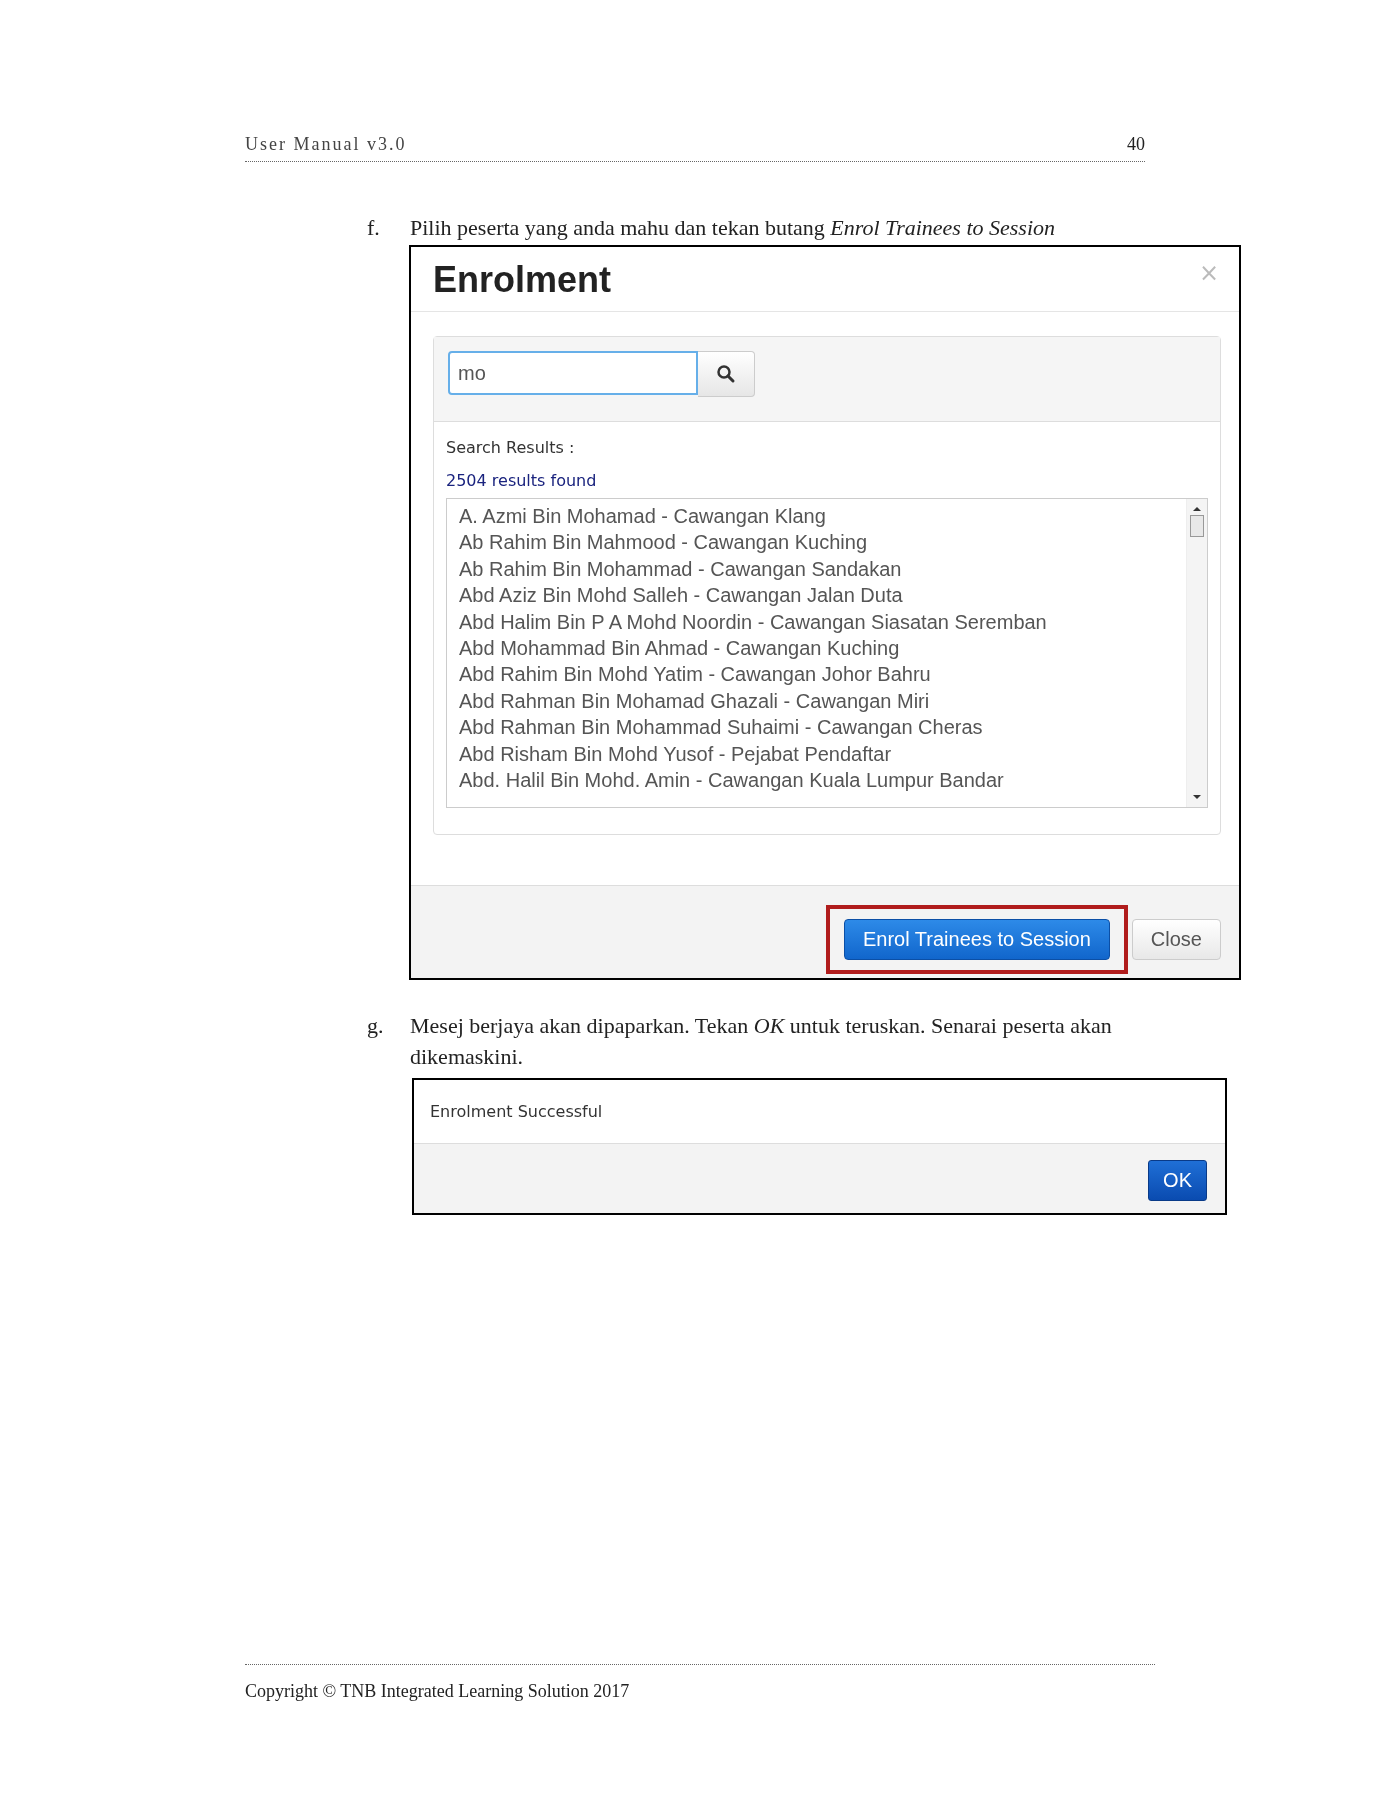  I want to click on list-item: Abd Halim Bin P A Mohd Noordin - Cawangan Siasatan Seremban, so click(816, 622).